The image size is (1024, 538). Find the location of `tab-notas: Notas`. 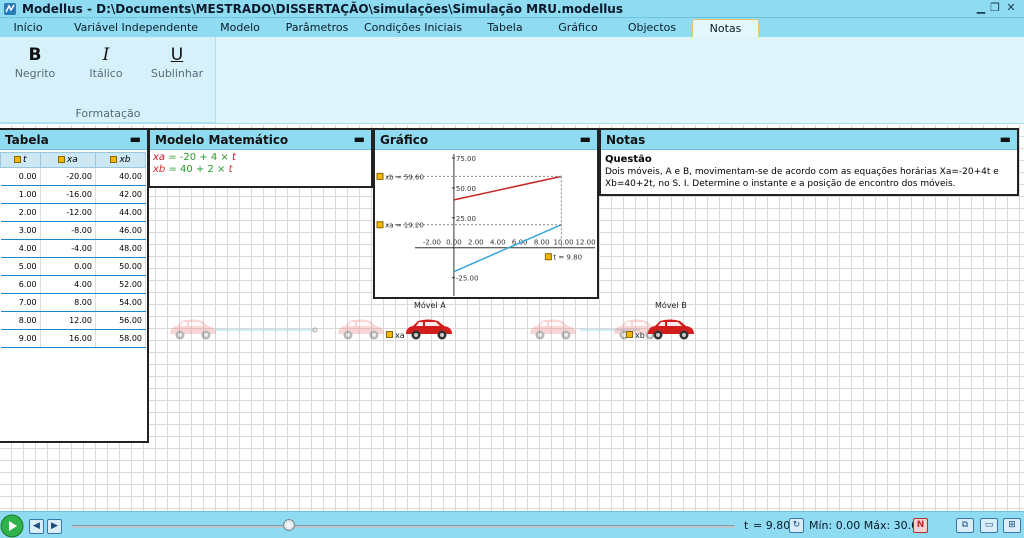

tab-notas: Notas is located at coordinates (725, 28).